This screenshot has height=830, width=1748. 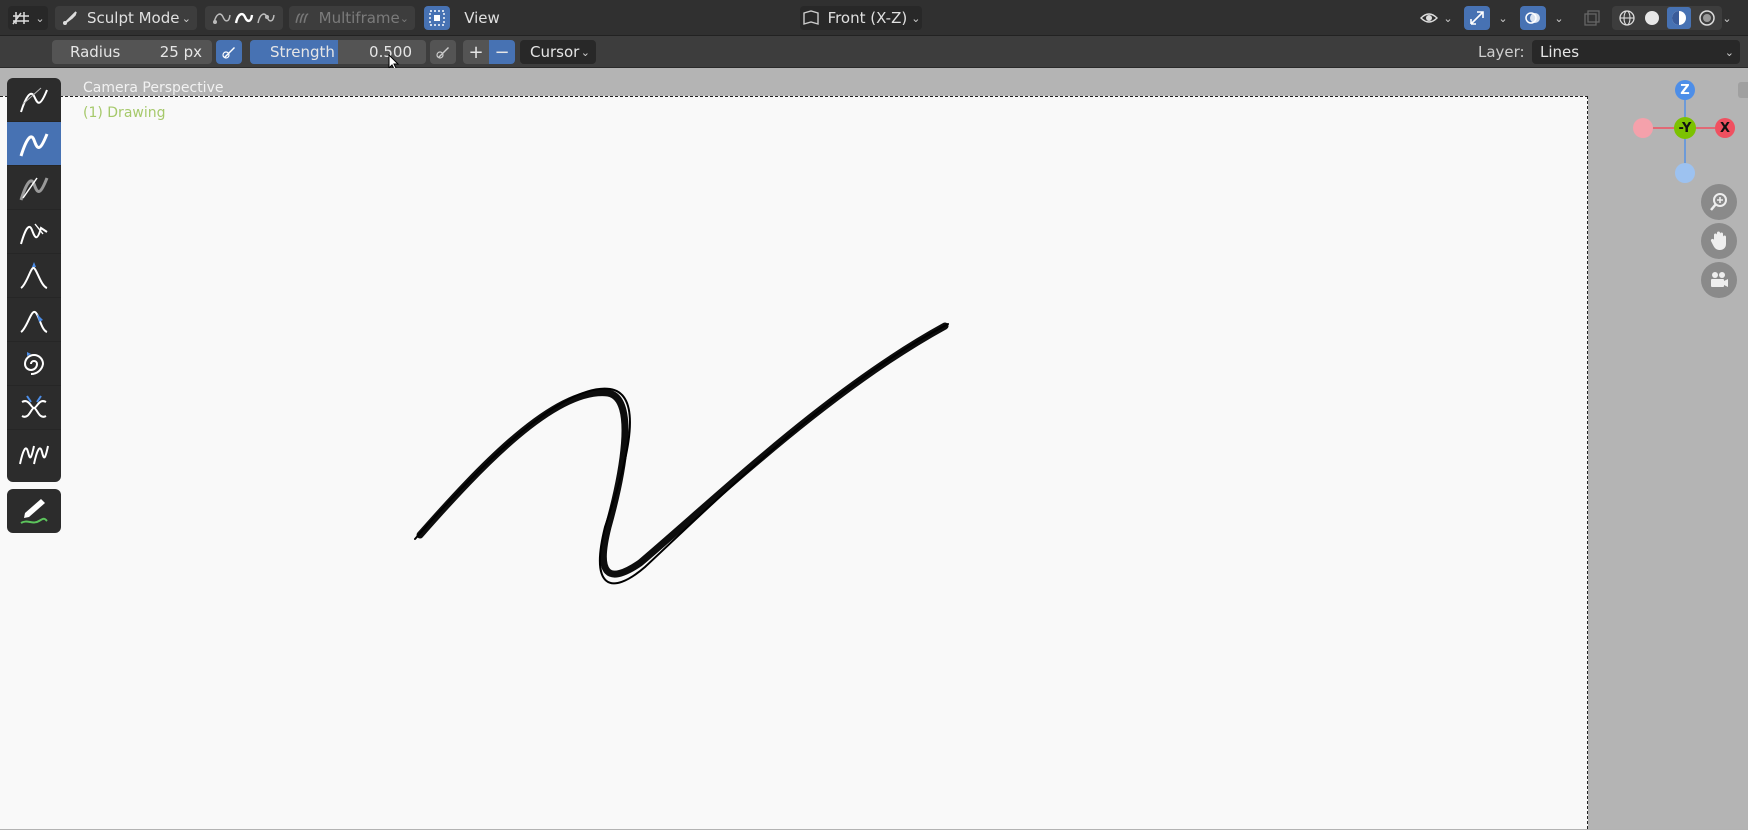 I want to click on randomize-brush-icon, so click(x=34, y=233).